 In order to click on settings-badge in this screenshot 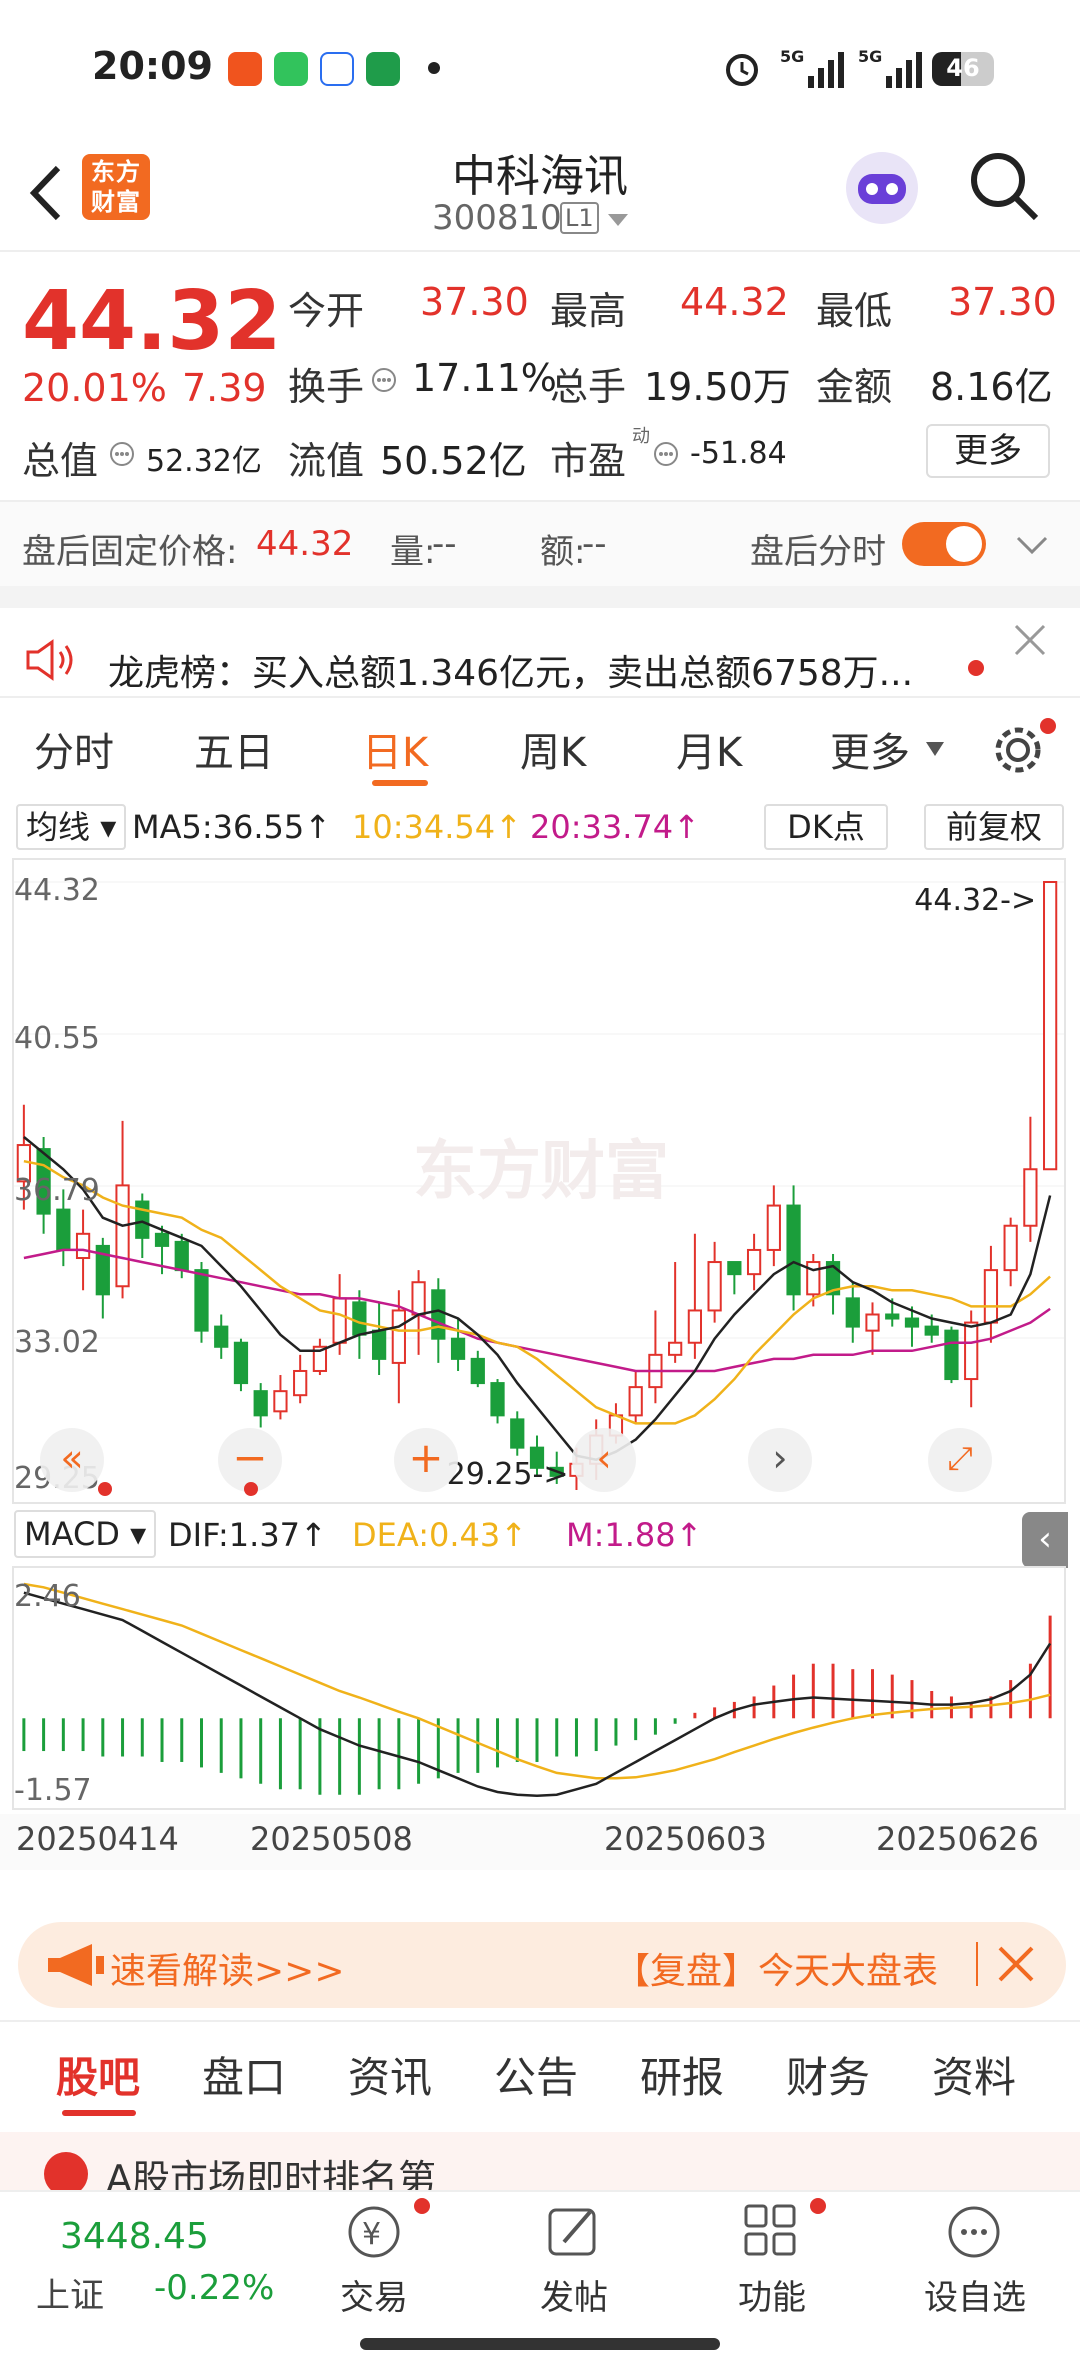, I will do `click(1048, 726)`.